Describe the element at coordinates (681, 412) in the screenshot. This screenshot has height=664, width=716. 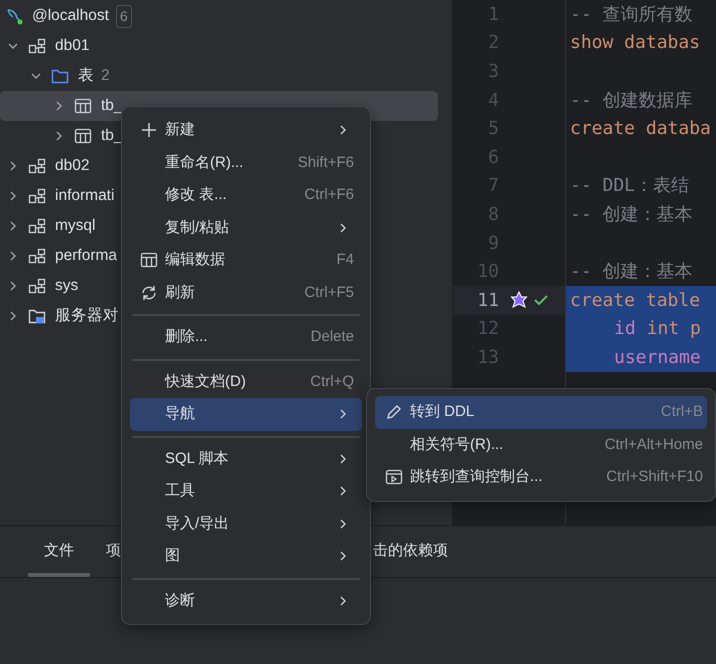
I see `shortcut-text: Ctrl+B` at that location.